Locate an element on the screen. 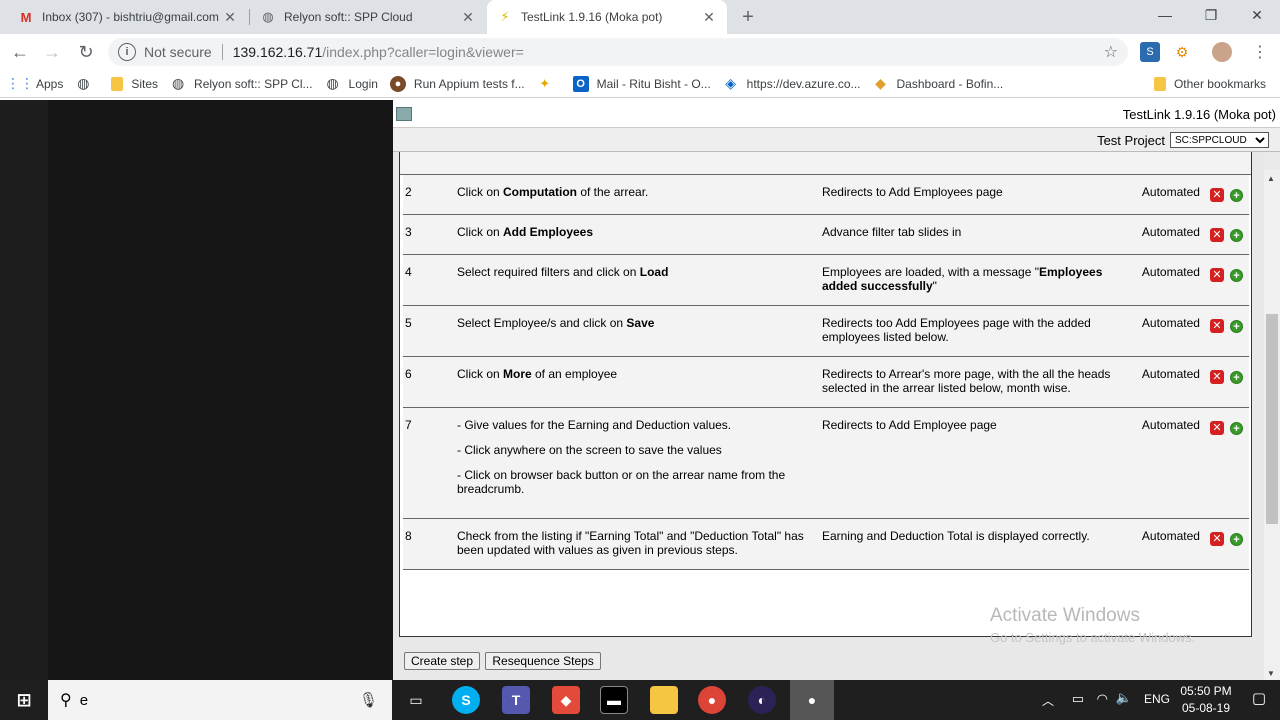  bookmark-login: ◍ Login is located at coordinates (351, 83).